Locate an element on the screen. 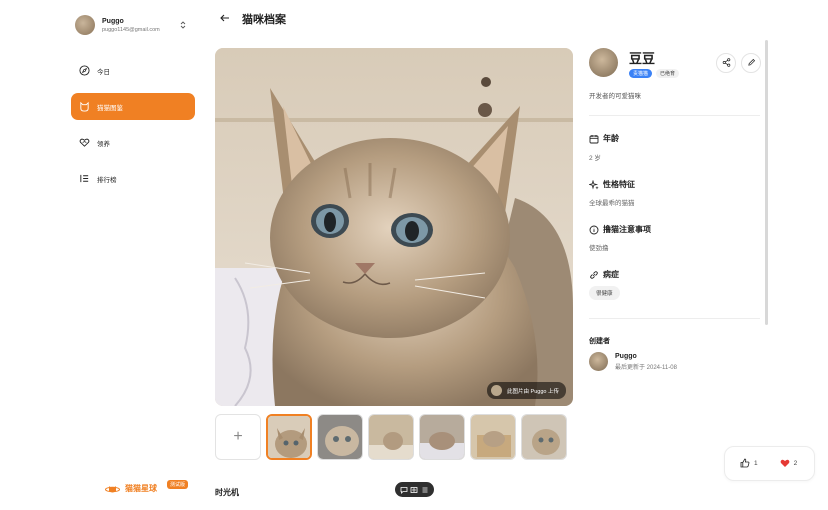 Image resolution: width=828 pixels, height=510 pixels. sparkles-icon is located at coordinates (594, 184).